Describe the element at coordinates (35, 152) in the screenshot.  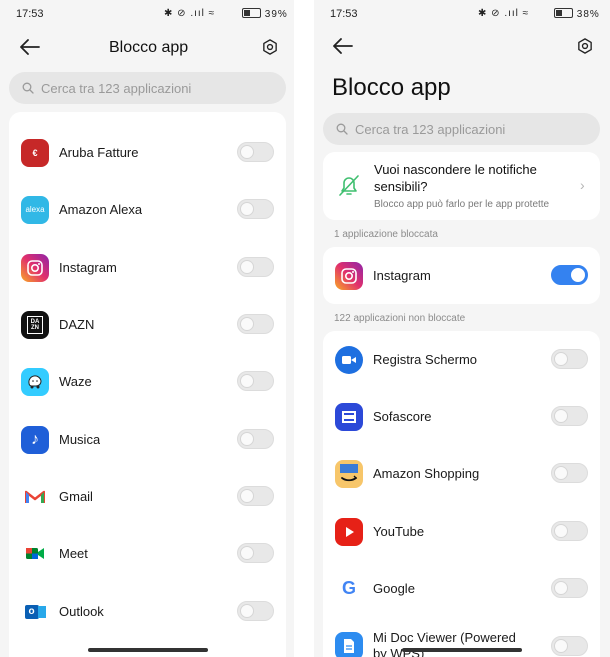
I see `aruba-fatture-icon: €` at that location.